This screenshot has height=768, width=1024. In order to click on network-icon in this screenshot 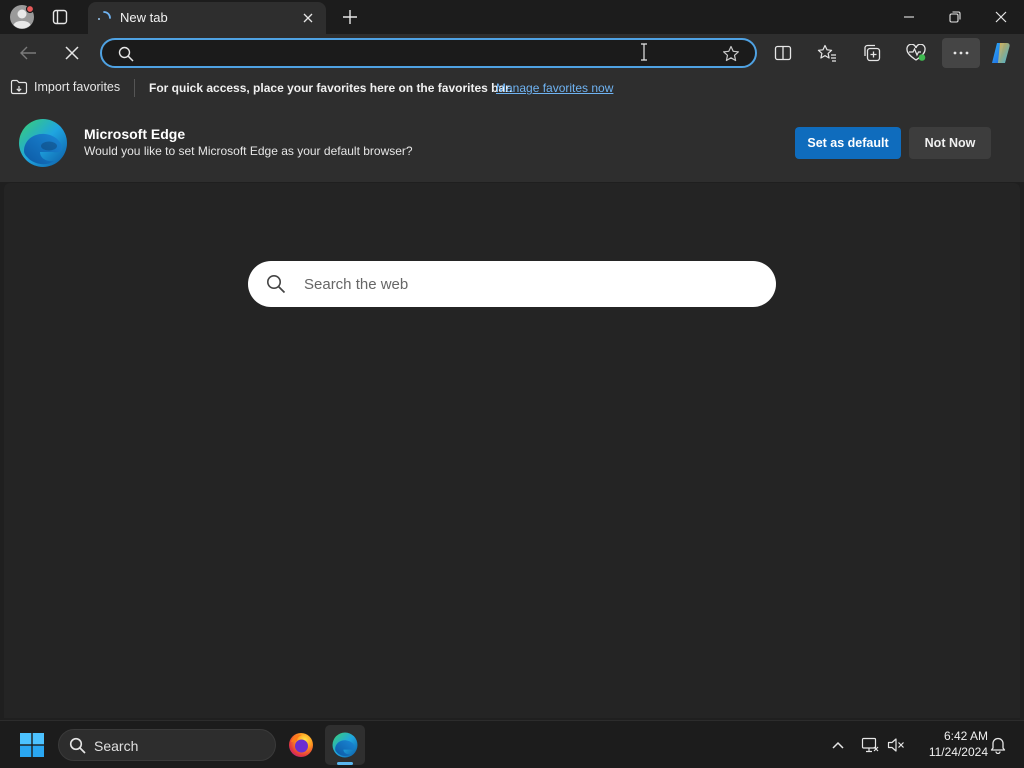, I will do `click(870, 745)`.